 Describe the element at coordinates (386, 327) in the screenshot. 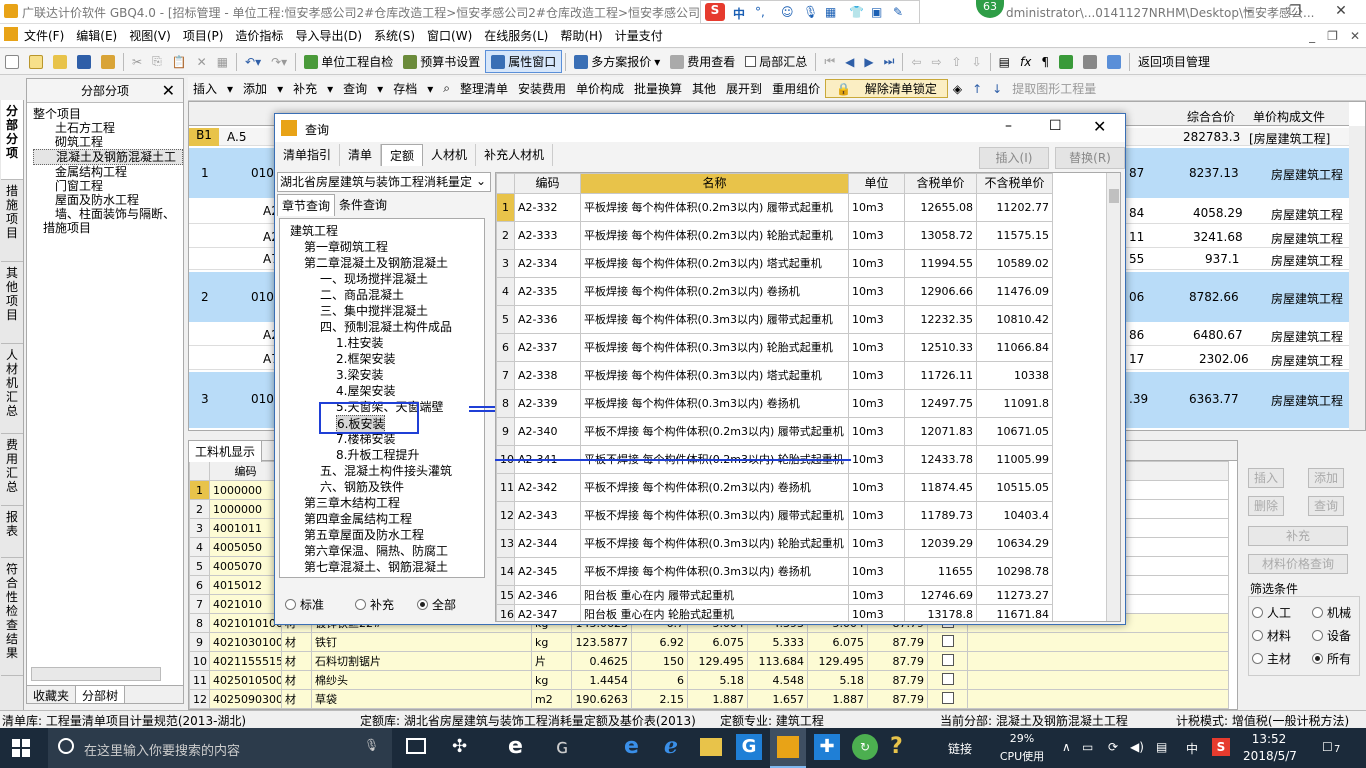

I see `tree-node: 四、预制混凝土构件成品` at that location.